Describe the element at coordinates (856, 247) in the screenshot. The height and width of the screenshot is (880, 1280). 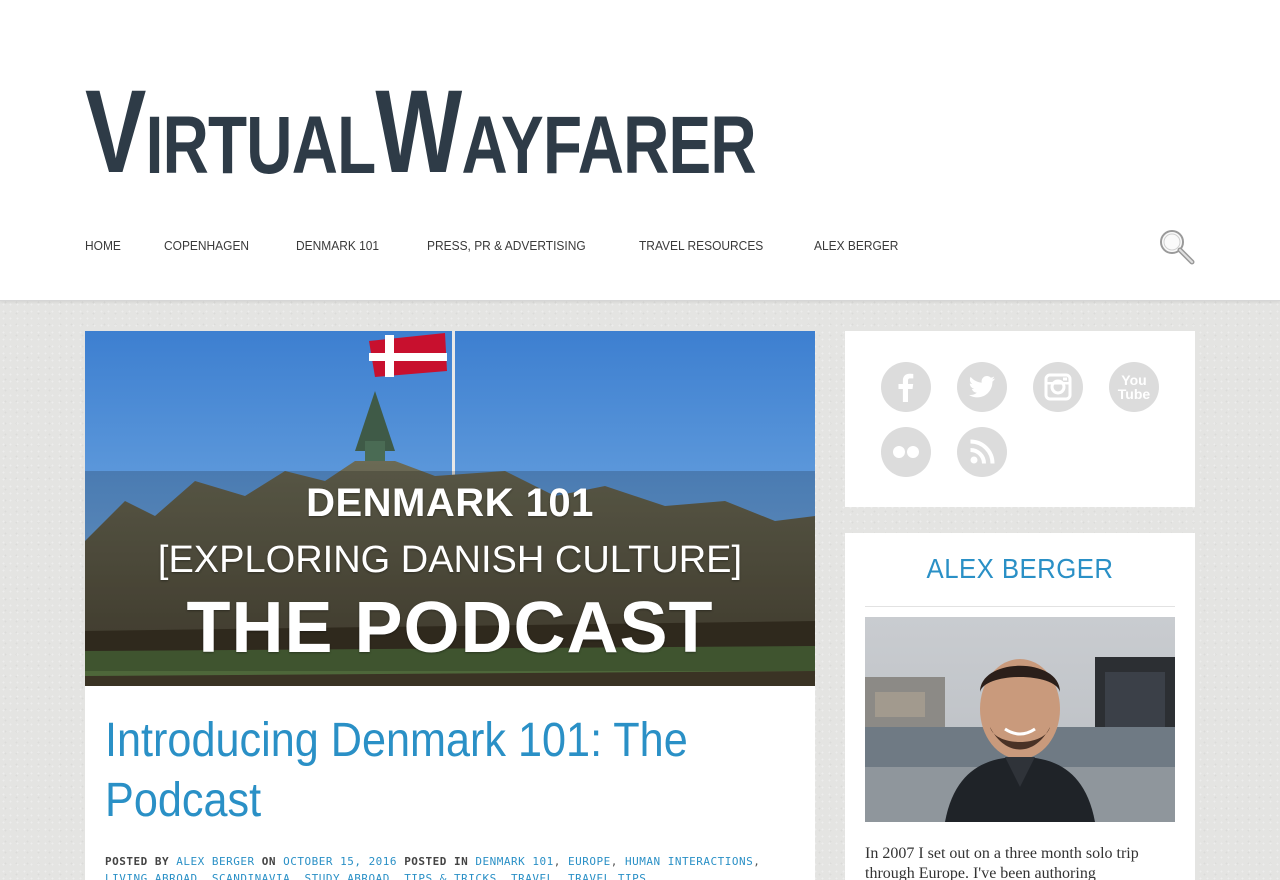
I see `nav-item-alex-berger: ALEX BERGER` at that location.